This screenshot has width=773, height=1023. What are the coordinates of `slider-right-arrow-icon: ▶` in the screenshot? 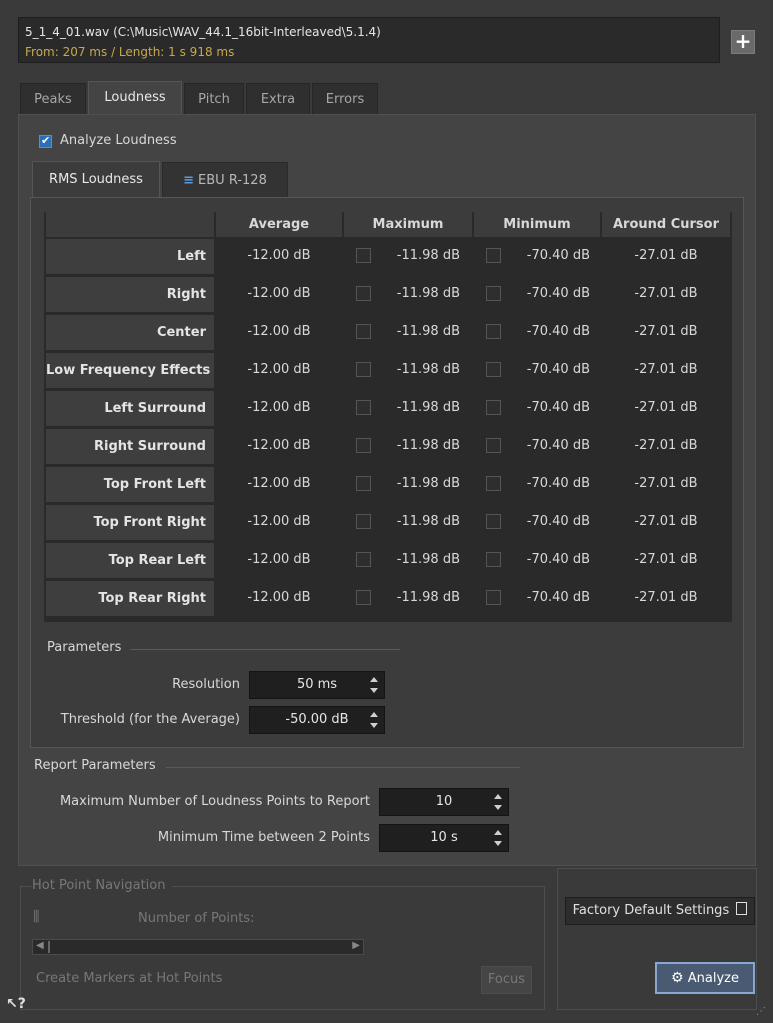 It's located at (356, 945).